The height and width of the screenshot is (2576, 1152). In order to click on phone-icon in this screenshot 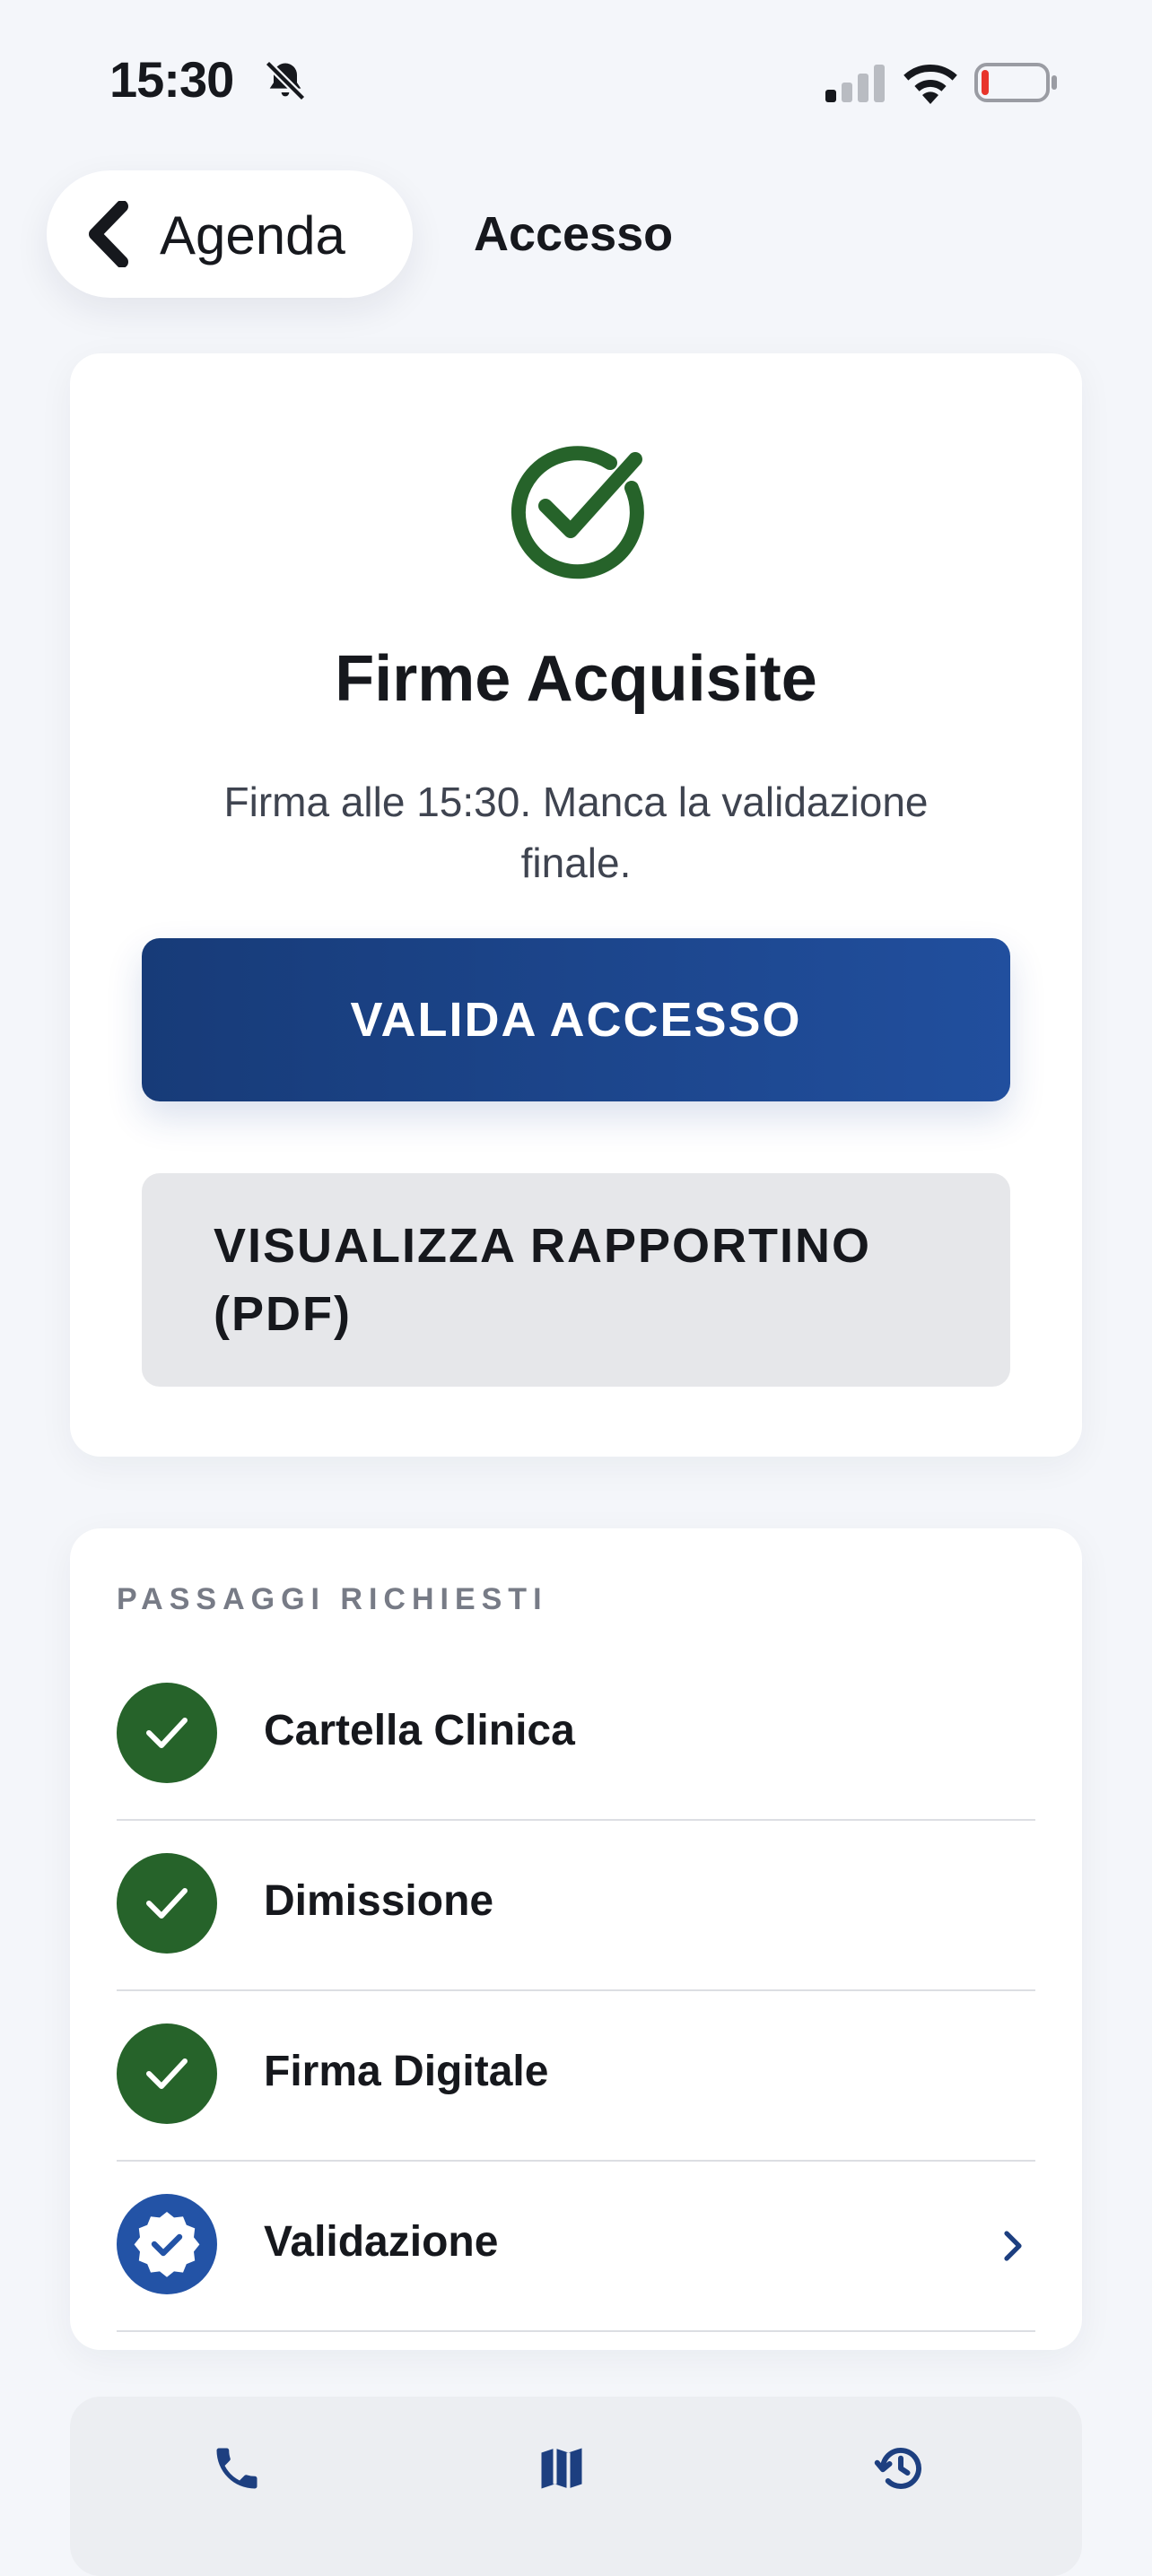, I will do `click(237, 2468)`.